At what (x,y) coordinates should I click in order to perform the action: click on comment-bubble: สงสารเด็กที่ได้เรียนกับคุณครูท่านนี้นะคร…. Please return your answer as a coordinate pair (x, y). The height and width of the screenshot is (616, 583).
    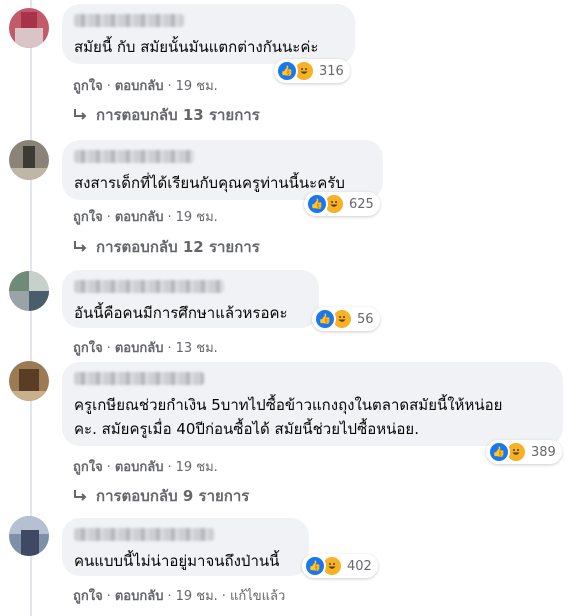
    Looking at the image, I should click on (222, 170).